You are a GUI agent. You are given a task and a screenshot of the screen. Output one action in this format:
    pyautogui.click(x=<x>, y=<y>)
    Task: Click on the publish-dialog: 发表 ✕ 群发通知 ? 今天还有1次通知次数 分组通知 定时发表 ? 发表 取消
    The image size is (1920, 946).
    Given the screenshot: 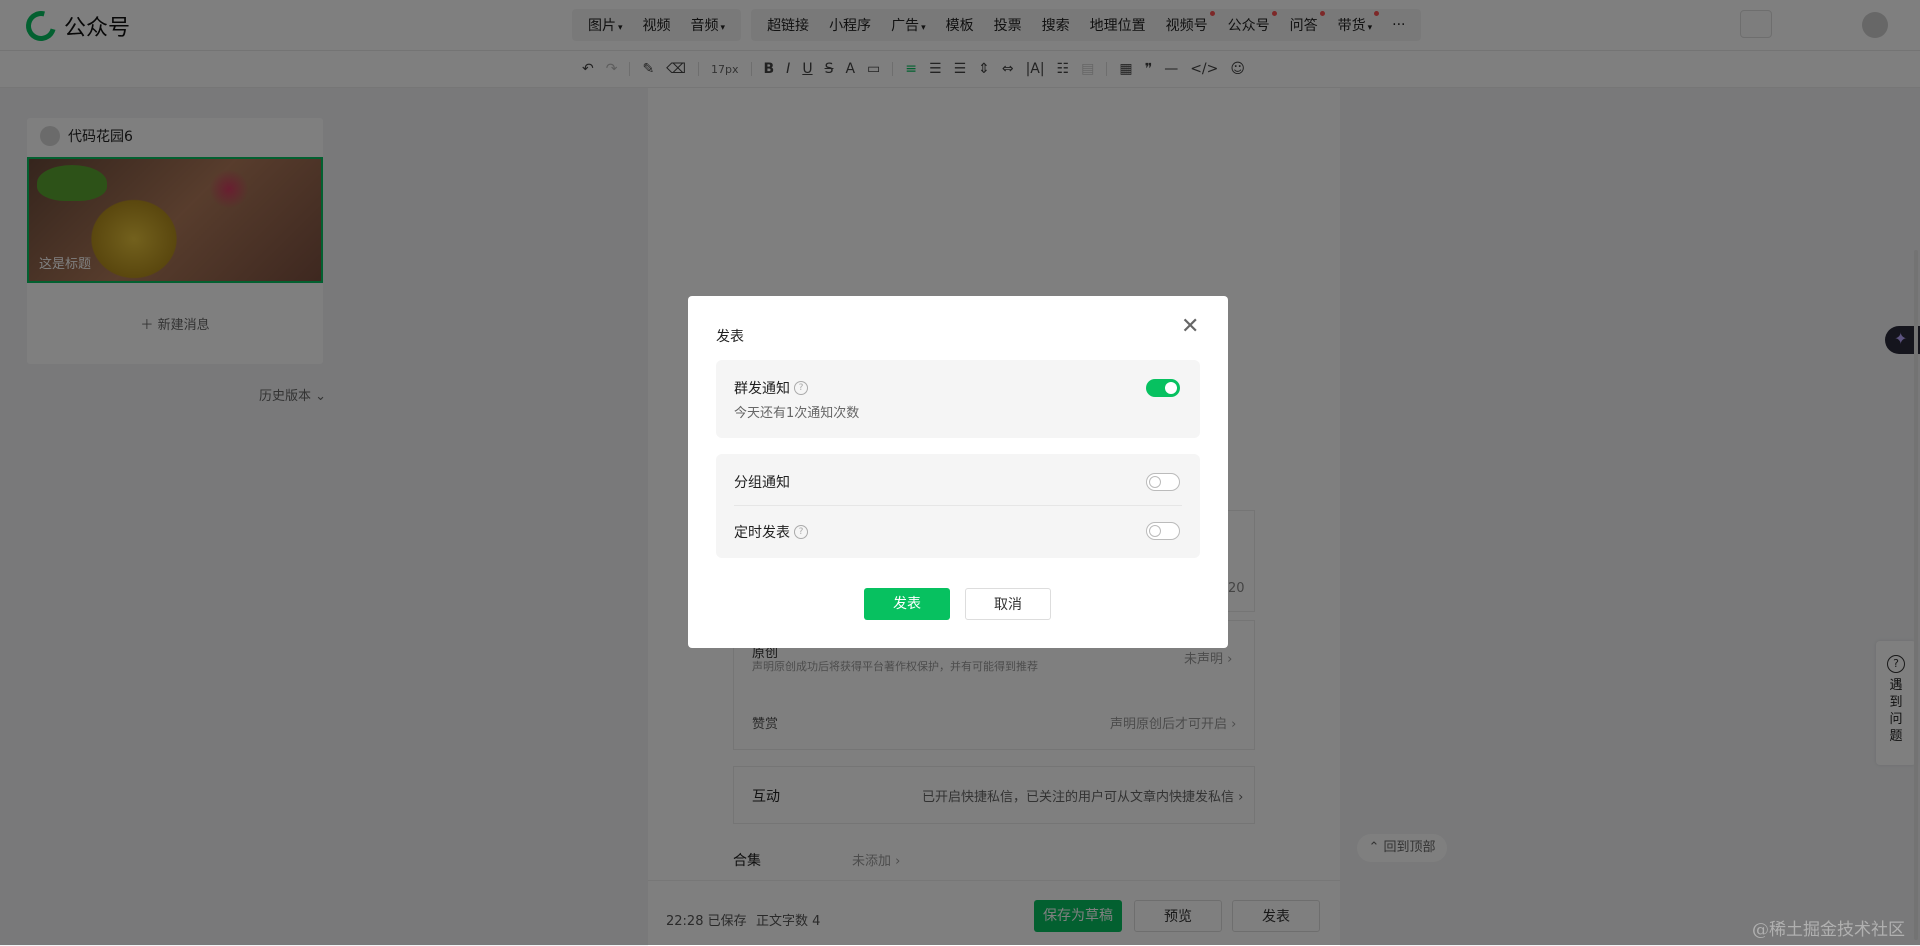 What is the action you would take?
    pyautogui.click(x=958, y=472)
    